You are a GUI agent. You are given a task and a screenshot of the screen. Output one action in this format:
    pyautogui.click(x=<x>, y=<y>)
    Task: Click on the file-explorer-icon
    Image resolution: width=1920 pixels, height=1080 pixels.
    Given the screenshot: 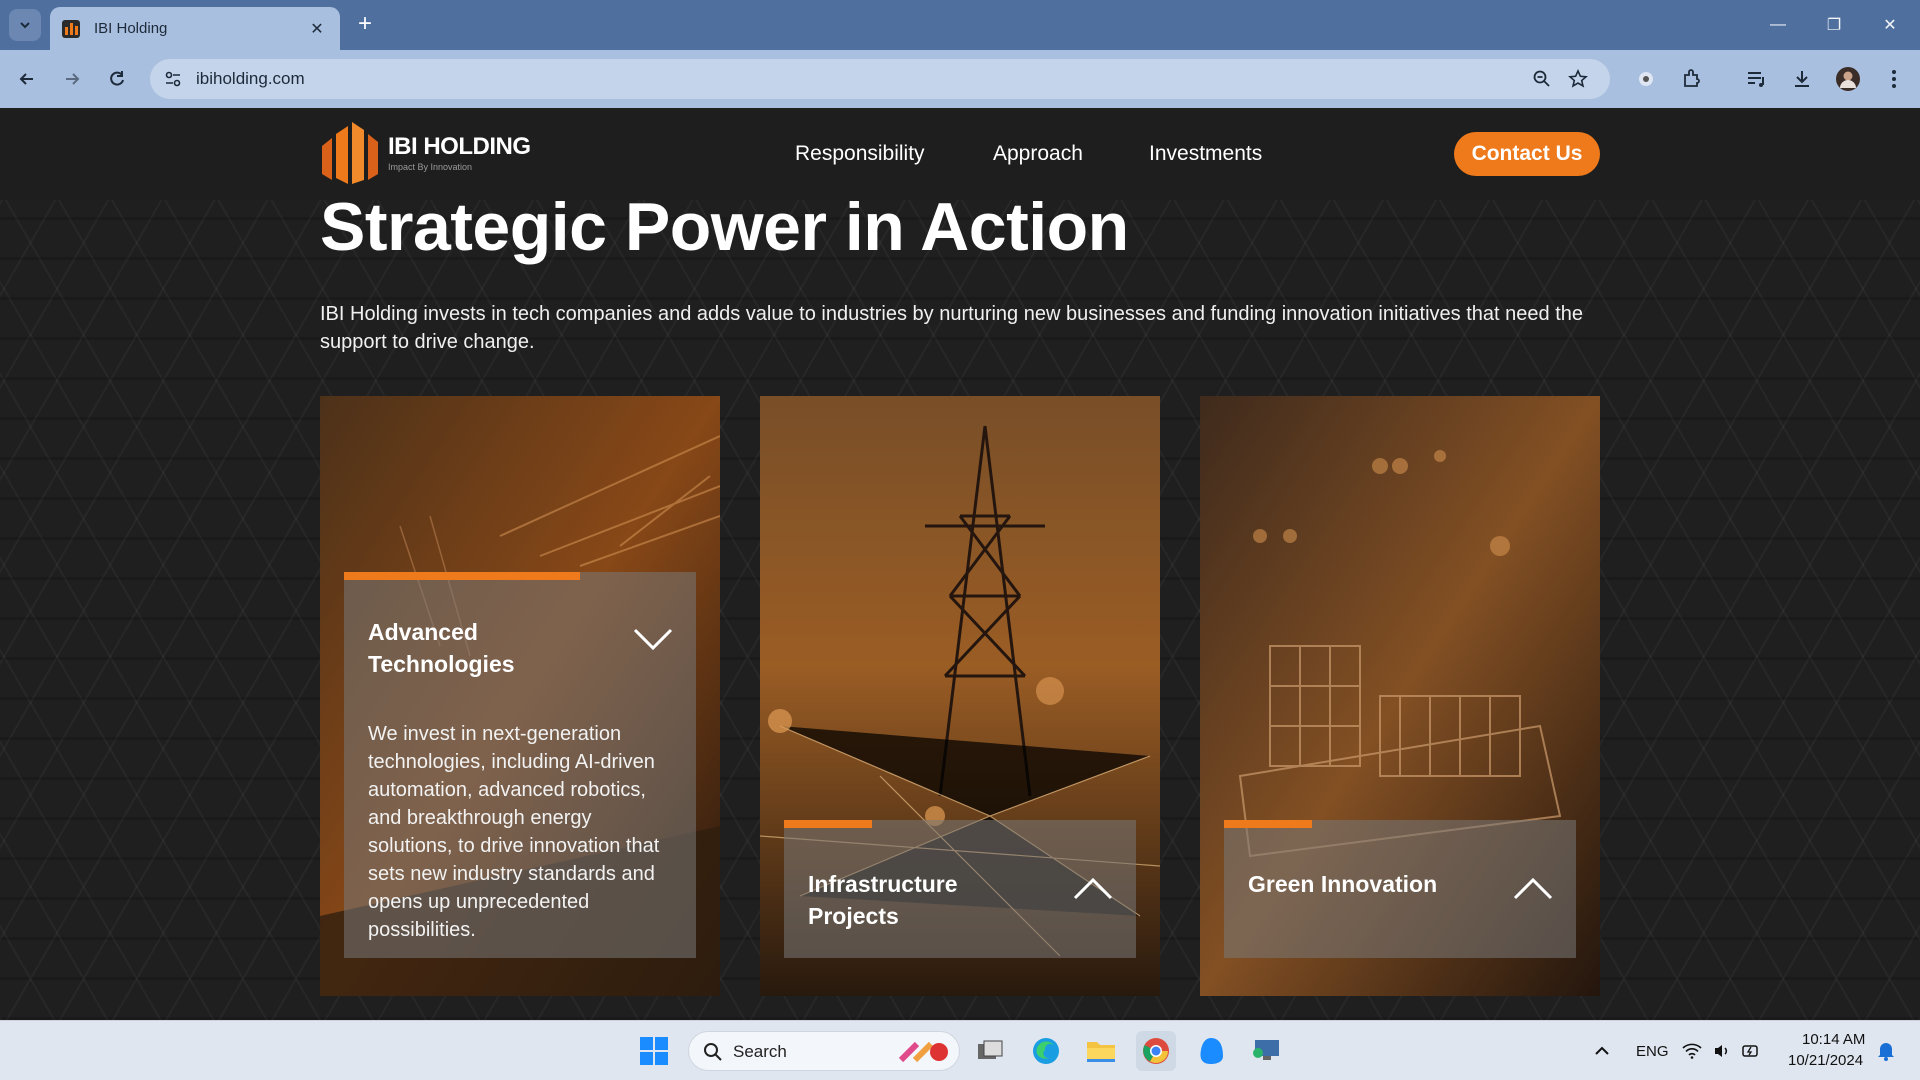 What is the action you would take?
    pyautogui.click(x=1101, y=1051)
    